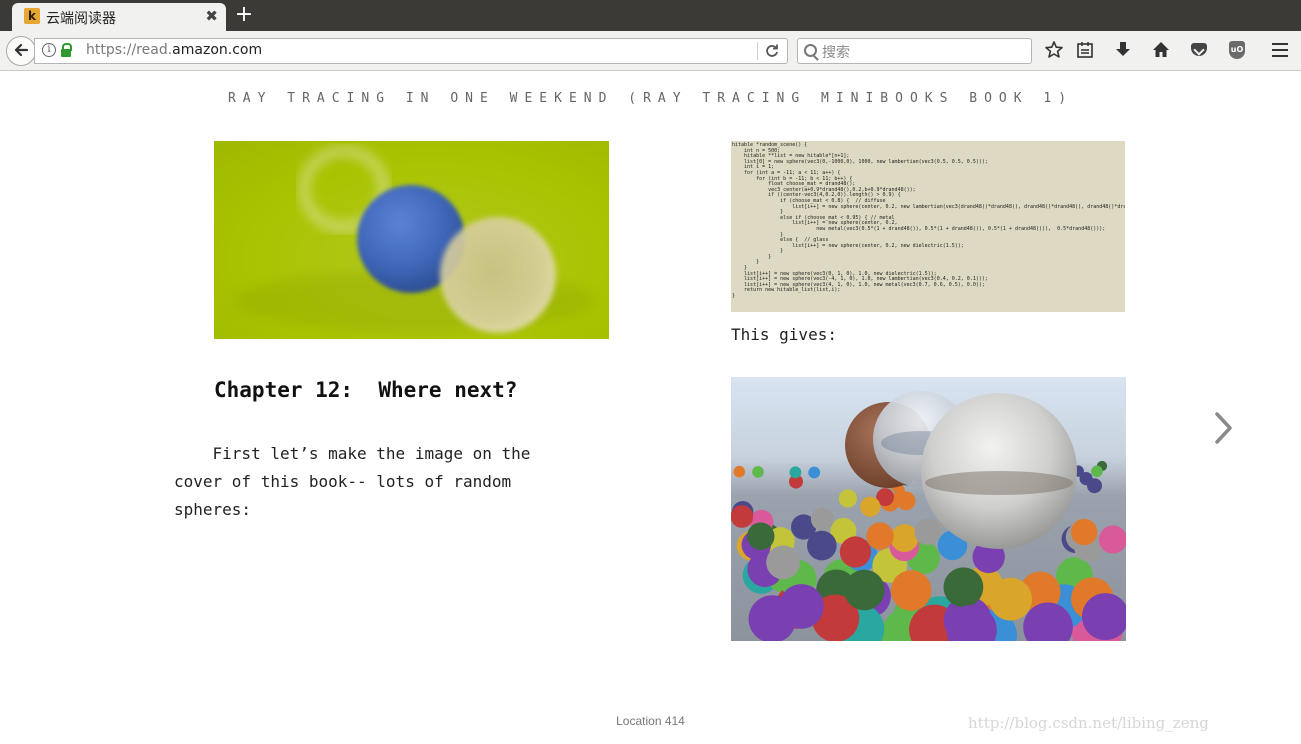  Describe the element at coordinates (1123, 50) in the screenshot. I see `download-icon` at that location.